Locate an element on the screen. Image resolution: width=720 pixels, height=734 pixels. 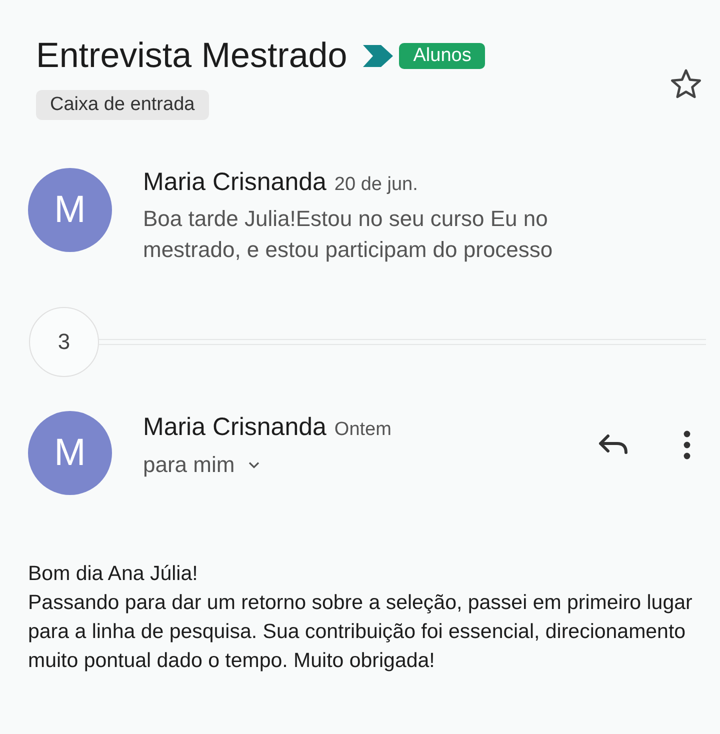
subject-title: Entrevista Mestrado is located at coordinates (192, 56).